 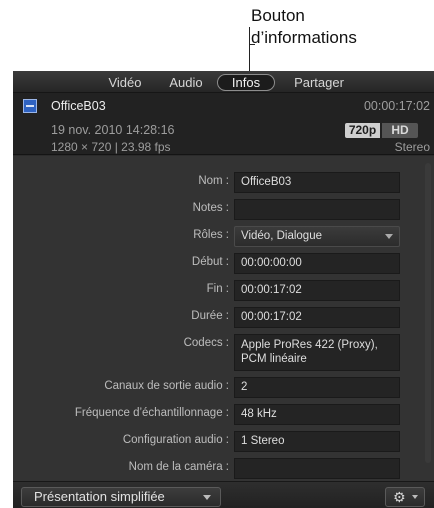 I want to click on field-label: Durée :, so click(x=210, y=316).